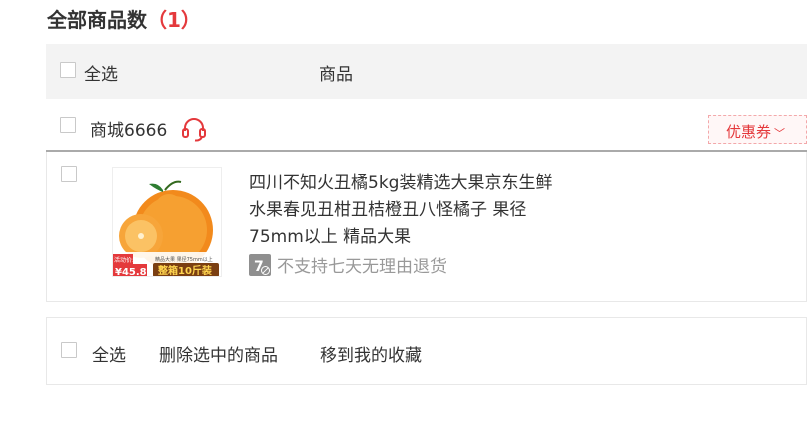 This screenshot has height=430, width=807. I want to click on coupon-button: 优惠券 ﹀, so click(757, 129).